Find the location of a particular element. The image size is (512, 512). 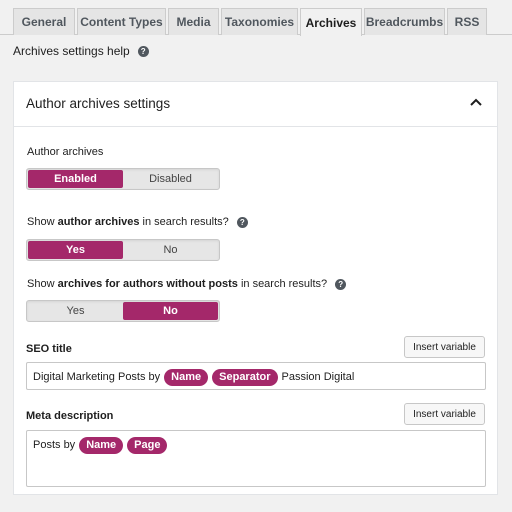

meta-description-insert-variable-button: Insert variable is located at coordinates (444, 414).